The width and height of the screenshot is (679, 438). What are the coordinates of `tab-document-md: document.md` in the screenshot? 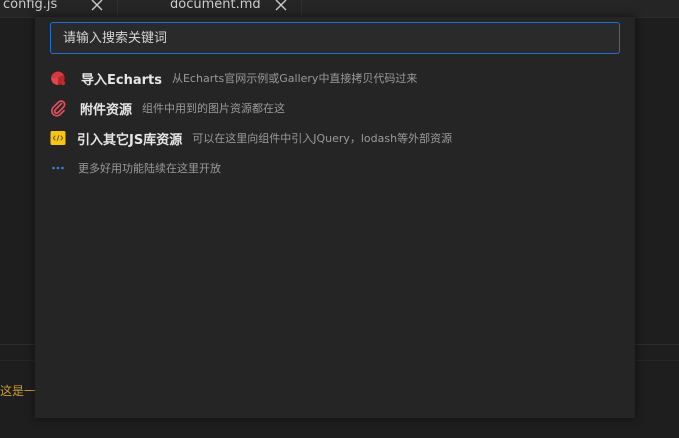 It's located at (210, 8).